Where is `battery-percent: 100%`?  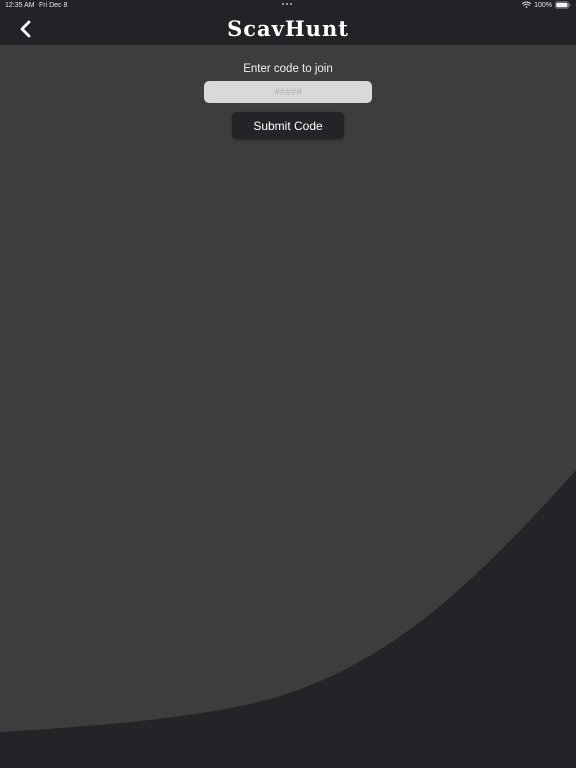
battery-percent: 100% is located at coordinates (543, 5).